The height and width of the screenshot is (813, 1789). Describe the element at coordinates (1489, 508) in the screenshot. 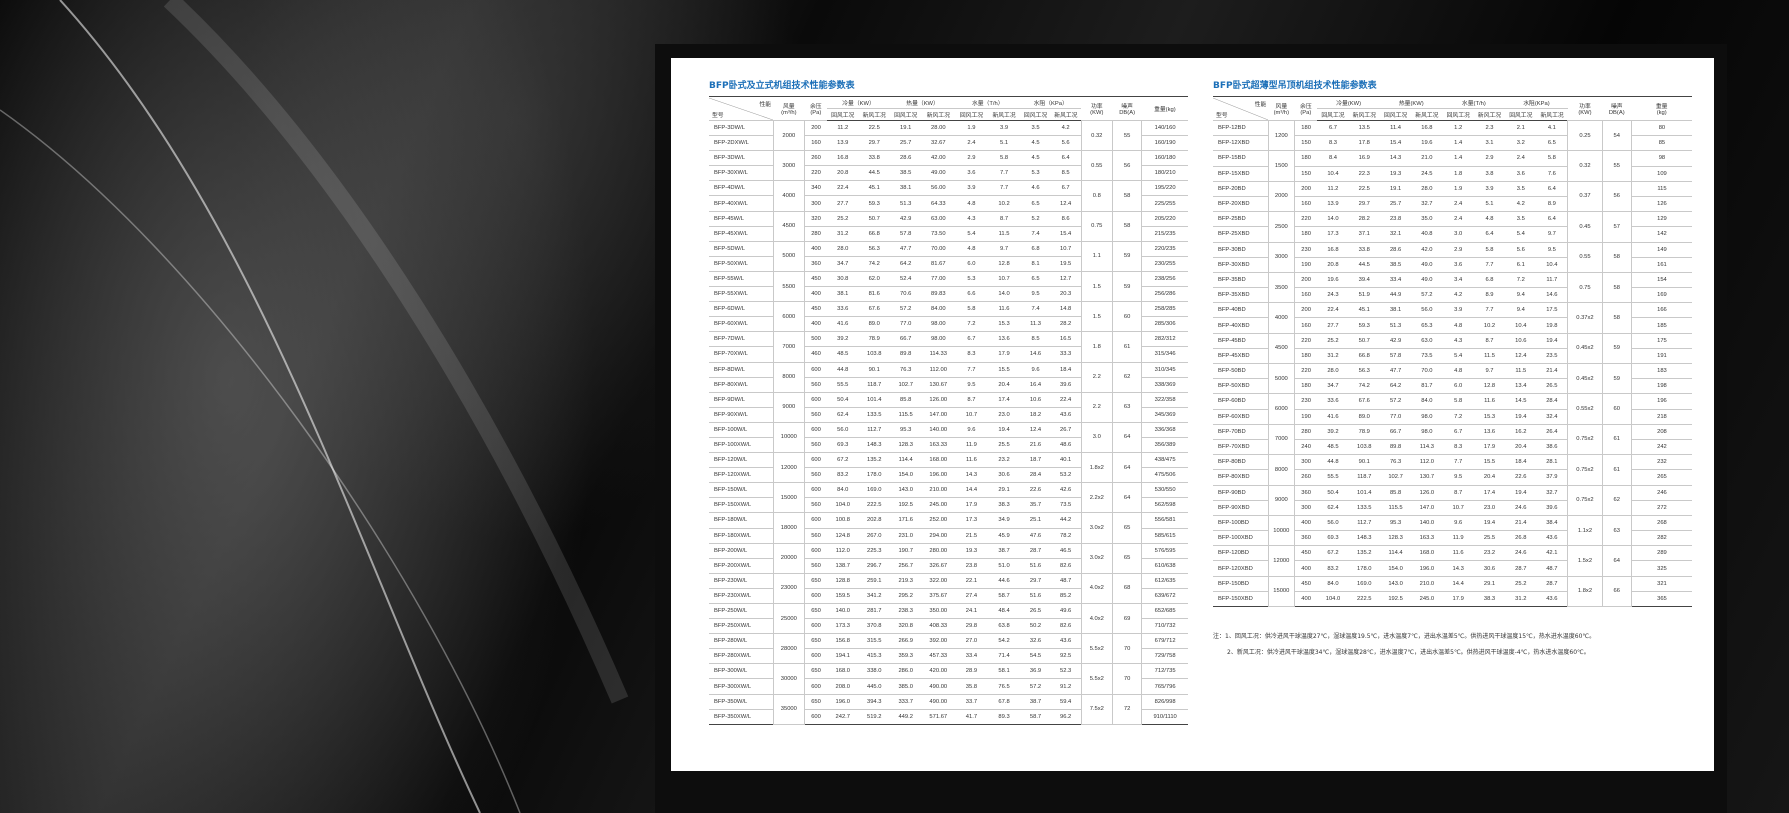

I see `value-cell: 23.0` at that location.